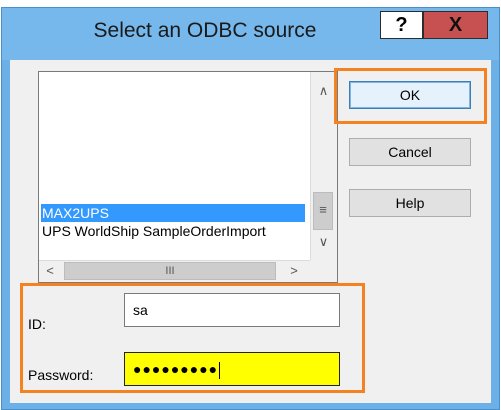 The width and height of the screenshot is (501, 410). What do you see at coordinates (220, 370) in the screenshot?
I see `text-caret` at bounding box center [220, 370].